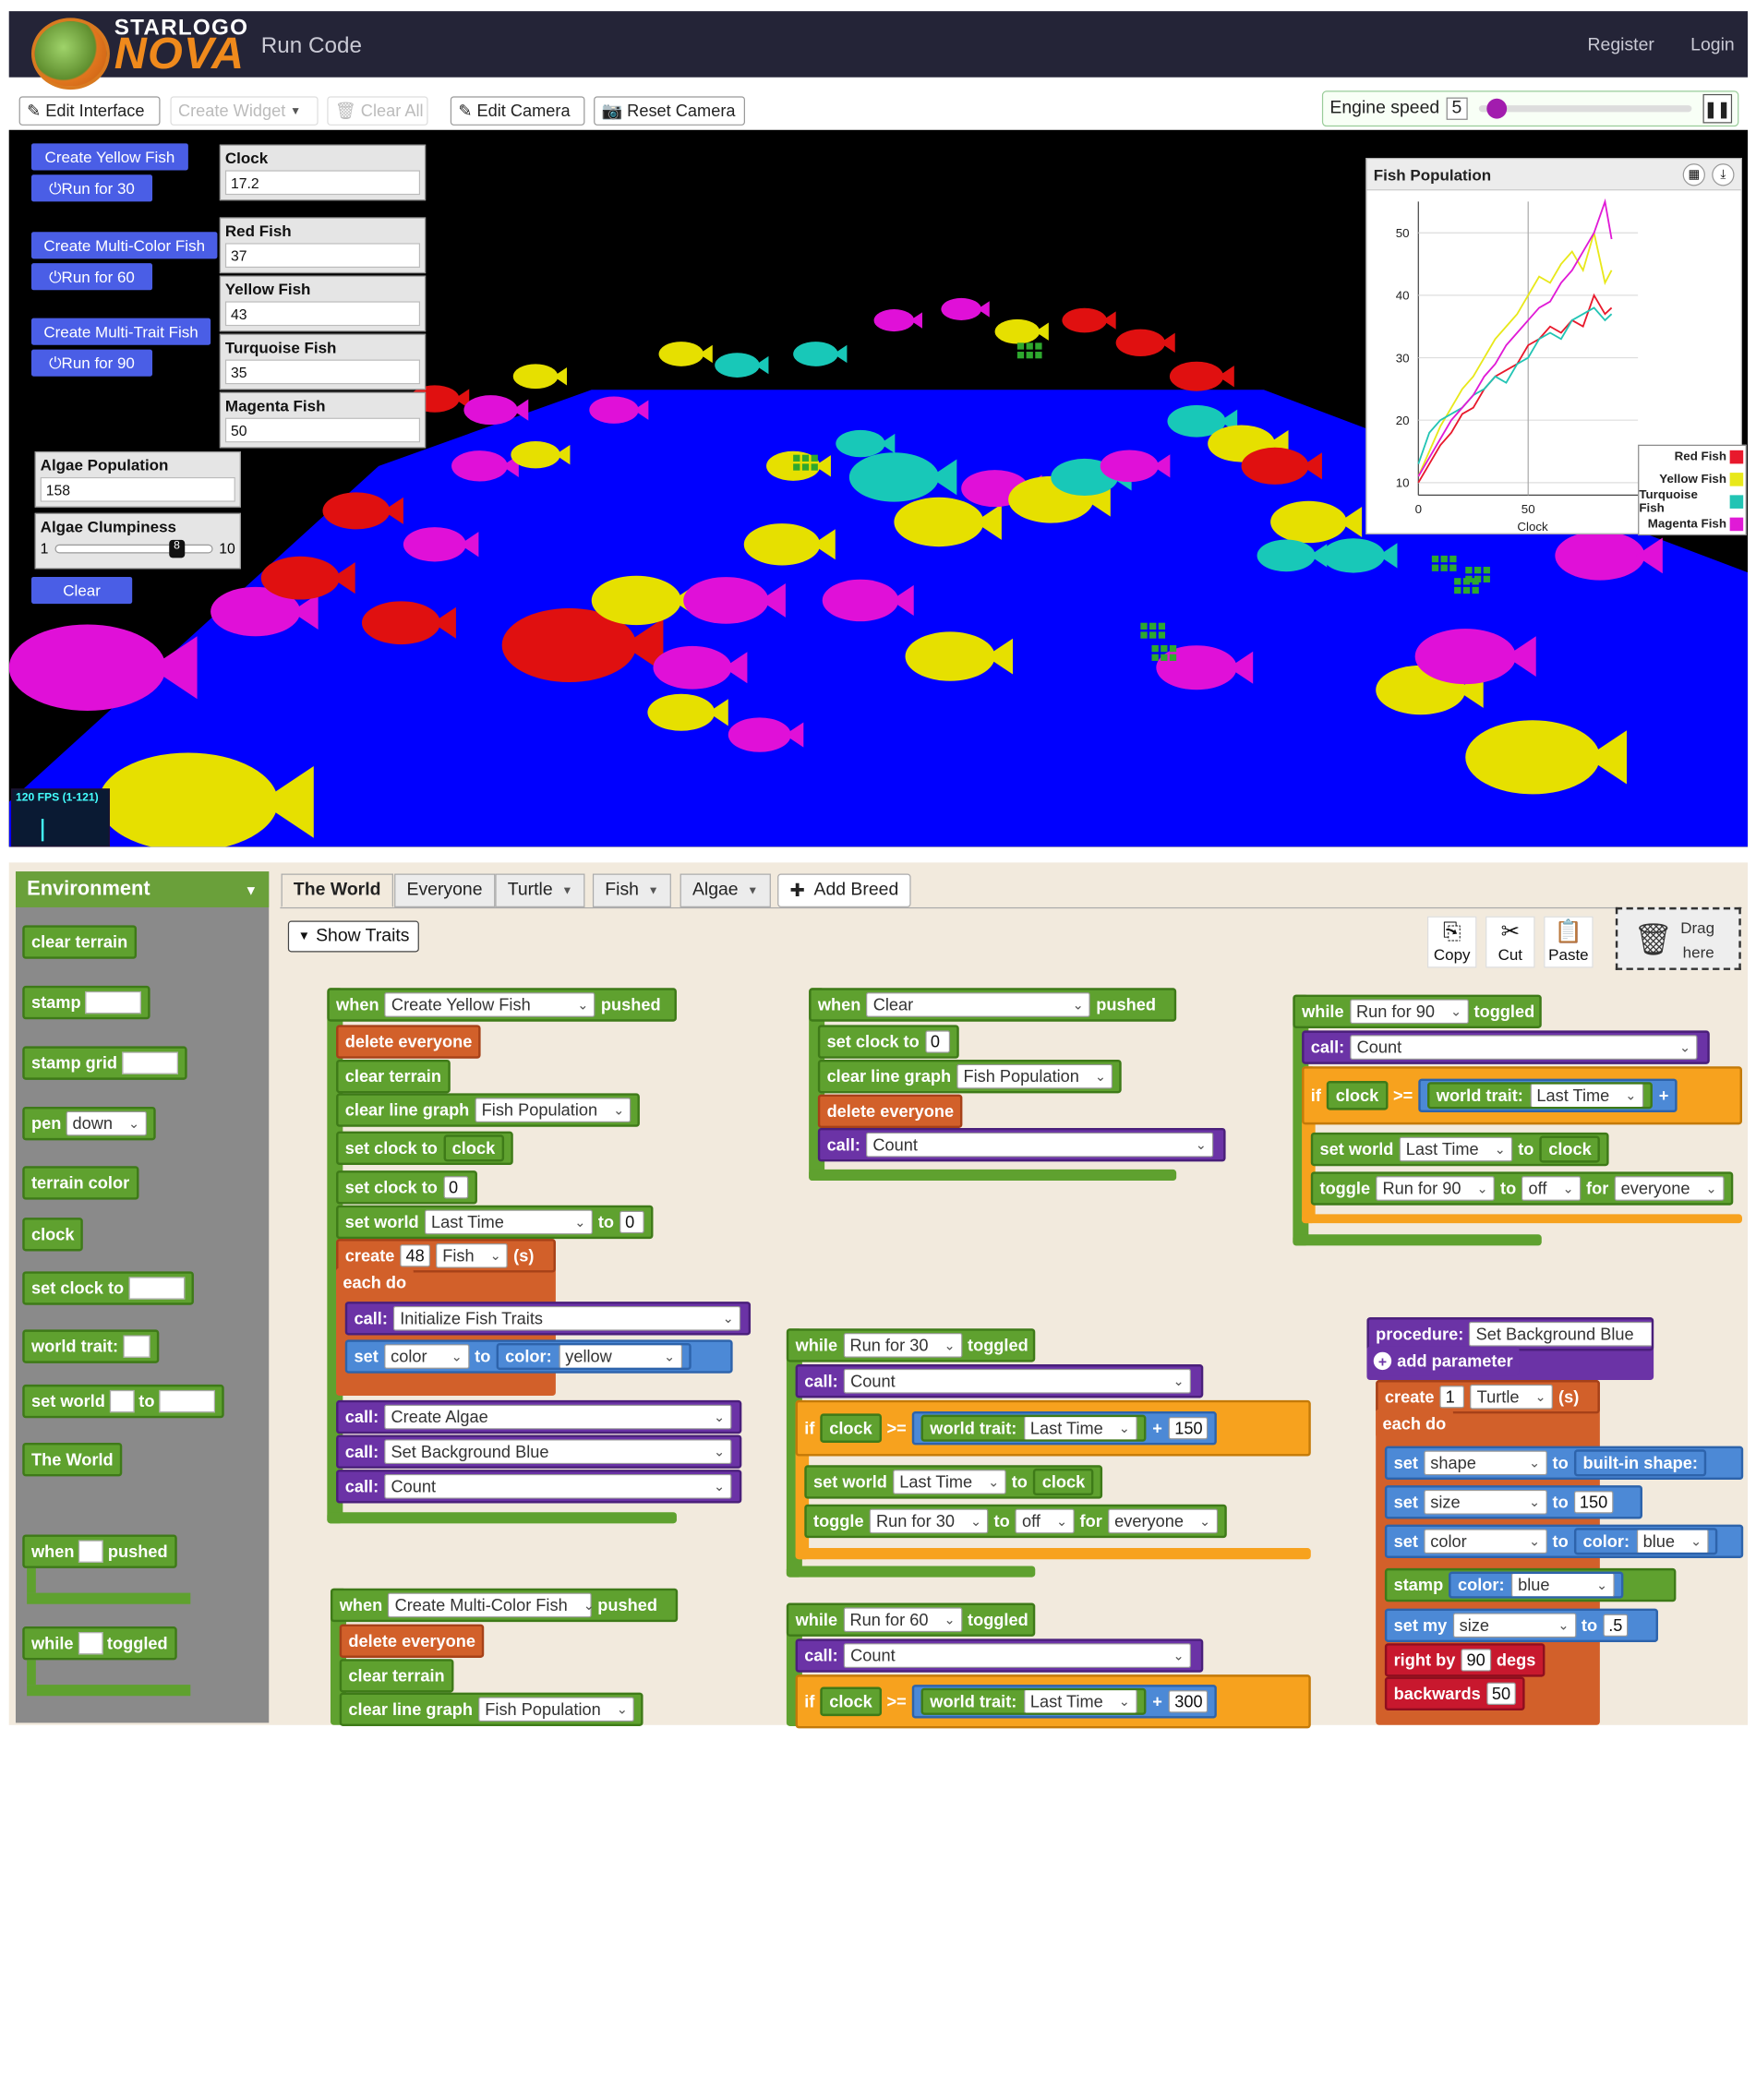 Image resolution: width=1756 pixels, height=2100 pixels. What do you see at coordinates (505, 1605) in the screenshot?
I see `when-pushed-block: when Create Multi-Color Fish ⌄ pushed` at bounding box center [505, 1605].